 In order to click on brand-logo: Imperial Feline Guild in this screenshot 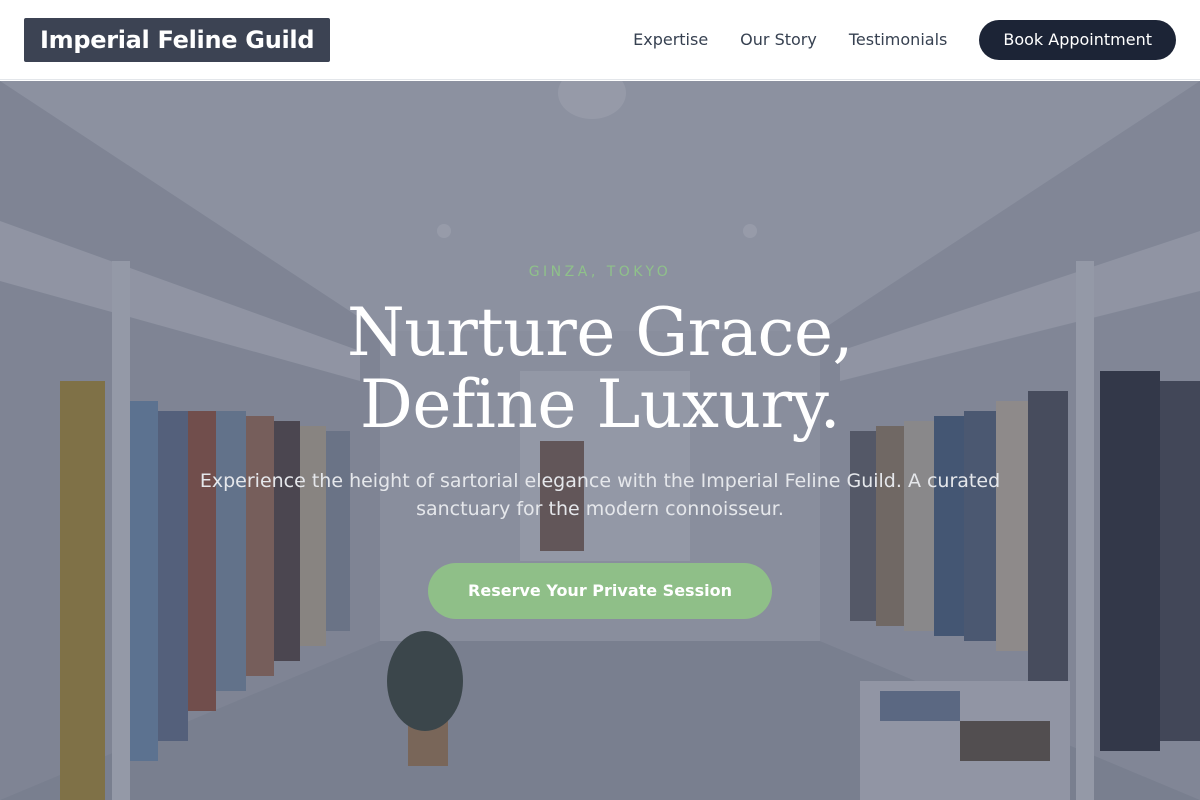, I will do `click(177, 39)`.